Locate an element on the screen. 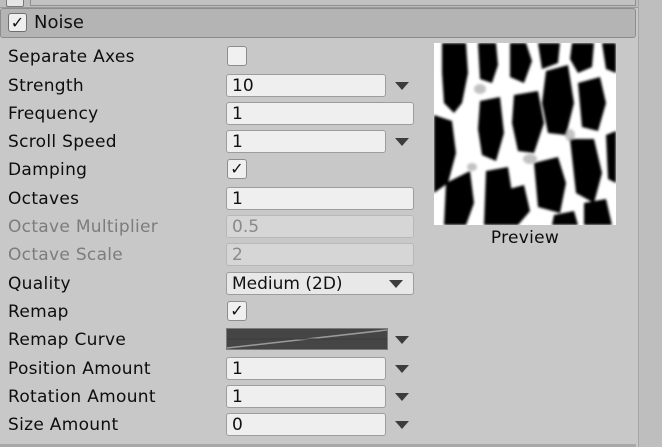  noise-enable-checkbox: ✓ is located at coordinates (17, 22).